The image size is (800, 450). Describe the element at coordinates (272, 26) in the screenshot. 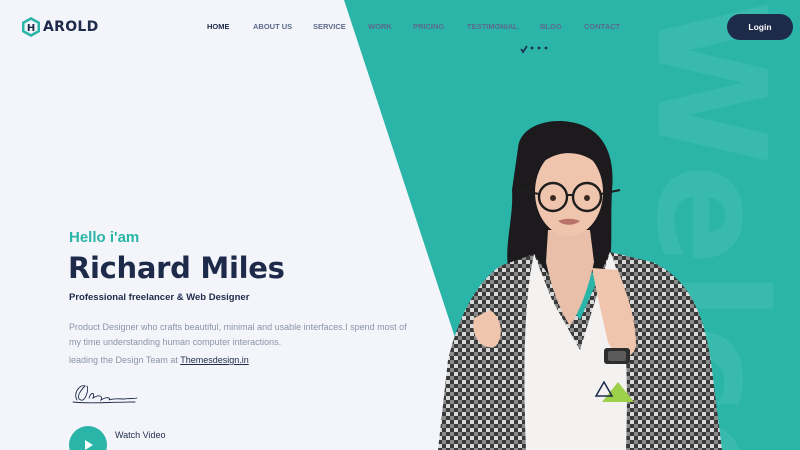

I see `nav-item-about-us: ABOUT US` at that location.